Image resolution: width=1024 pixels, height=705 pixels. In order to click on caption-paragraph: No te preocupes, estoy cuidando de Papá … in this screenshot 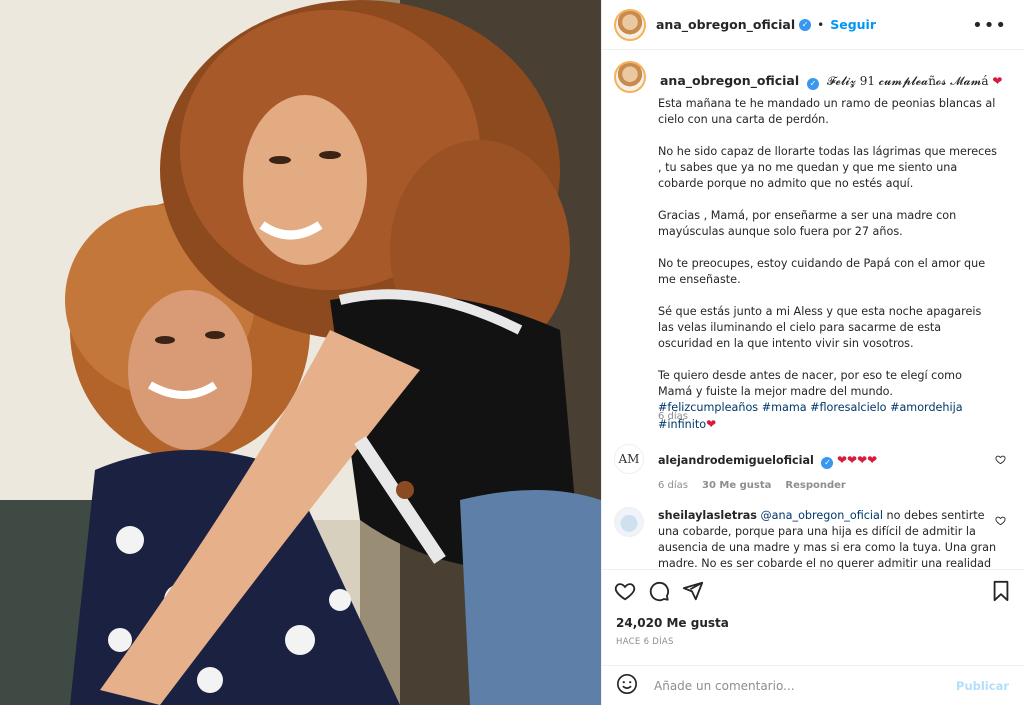, I will do `click(822, 271)`.